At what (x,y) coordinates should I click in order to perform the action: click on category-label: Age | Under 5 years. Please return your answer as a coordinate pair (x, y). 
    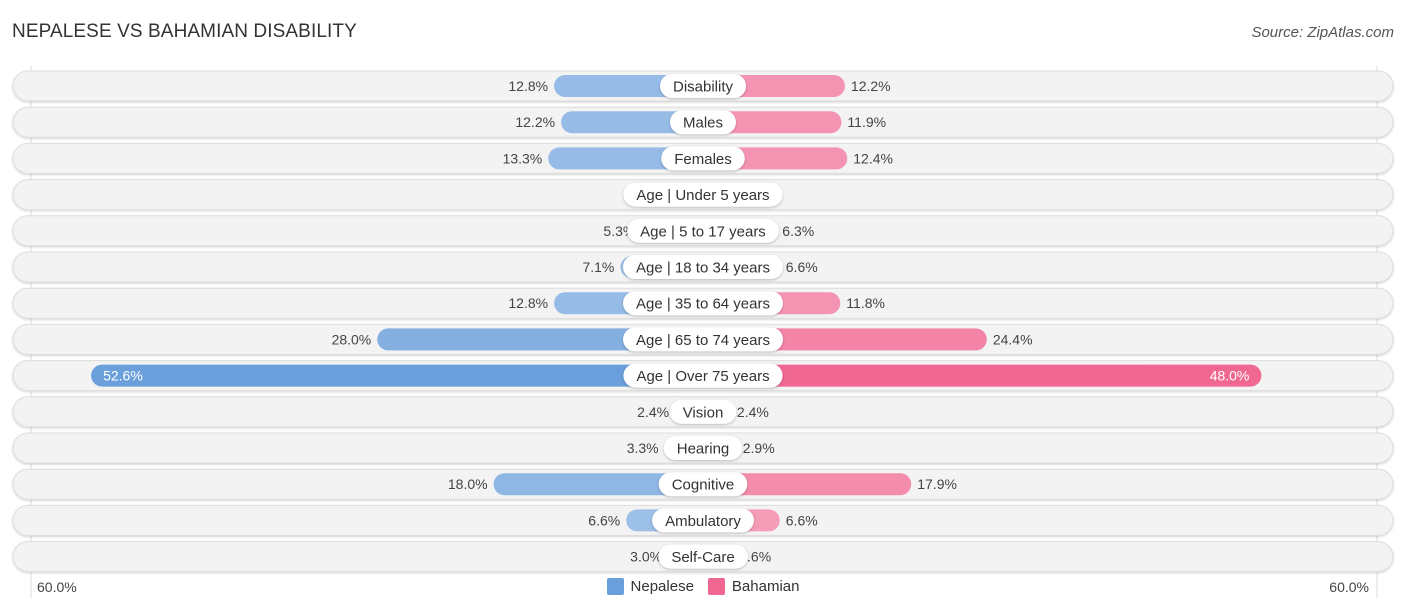
    Looking at the image, I should click on (702, 195).